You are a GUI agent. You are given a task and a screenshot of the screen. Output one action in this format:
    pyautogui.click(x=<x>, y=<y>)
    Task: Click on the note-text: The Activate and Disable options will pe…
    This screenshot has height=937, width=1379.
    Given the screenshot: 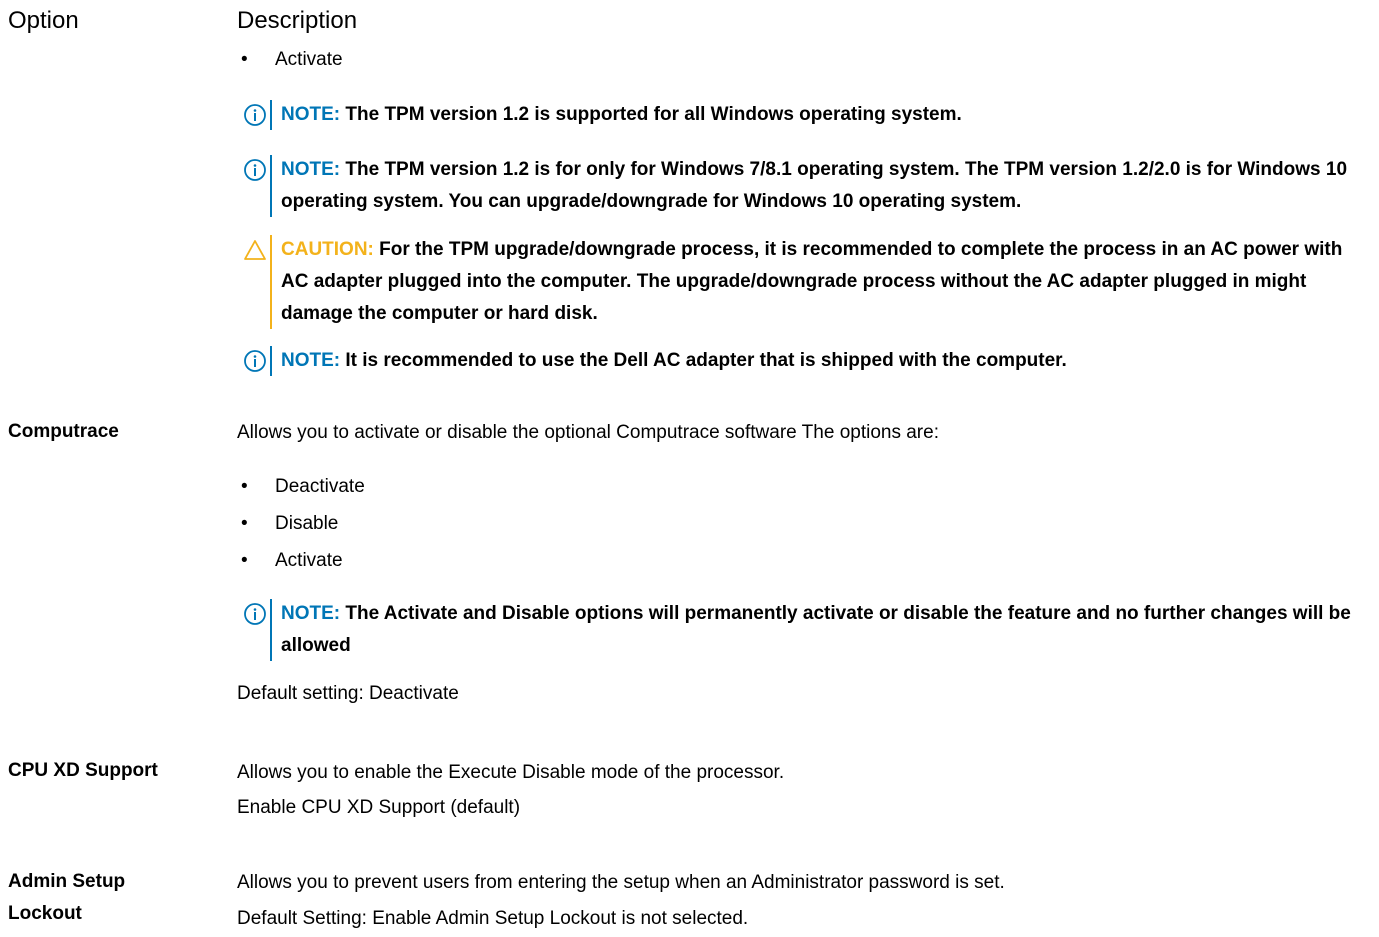 What is the action you would take?
    pyautogui.click(x=816, y=629)
    